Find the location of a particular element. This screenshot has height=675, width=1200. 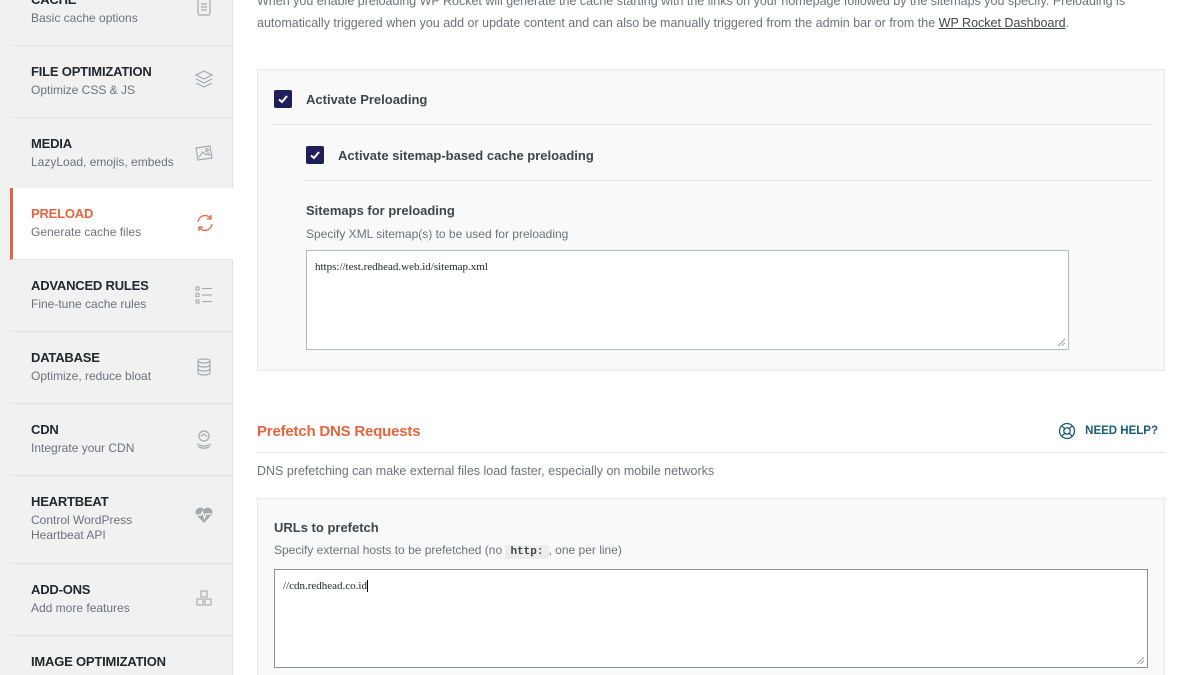

sidebar-item-title: IMAGE OPTIMIZATION is located at coordinates (98, 661).